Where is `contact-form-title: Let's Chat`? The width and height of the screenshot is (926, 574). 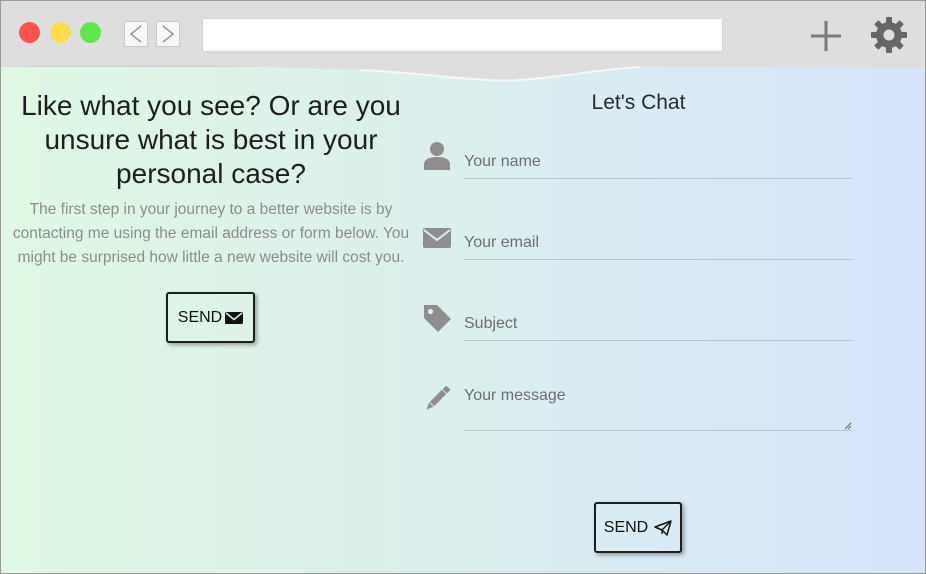
contact-form-title: Let's Chat is located at coordinates (638, 102).